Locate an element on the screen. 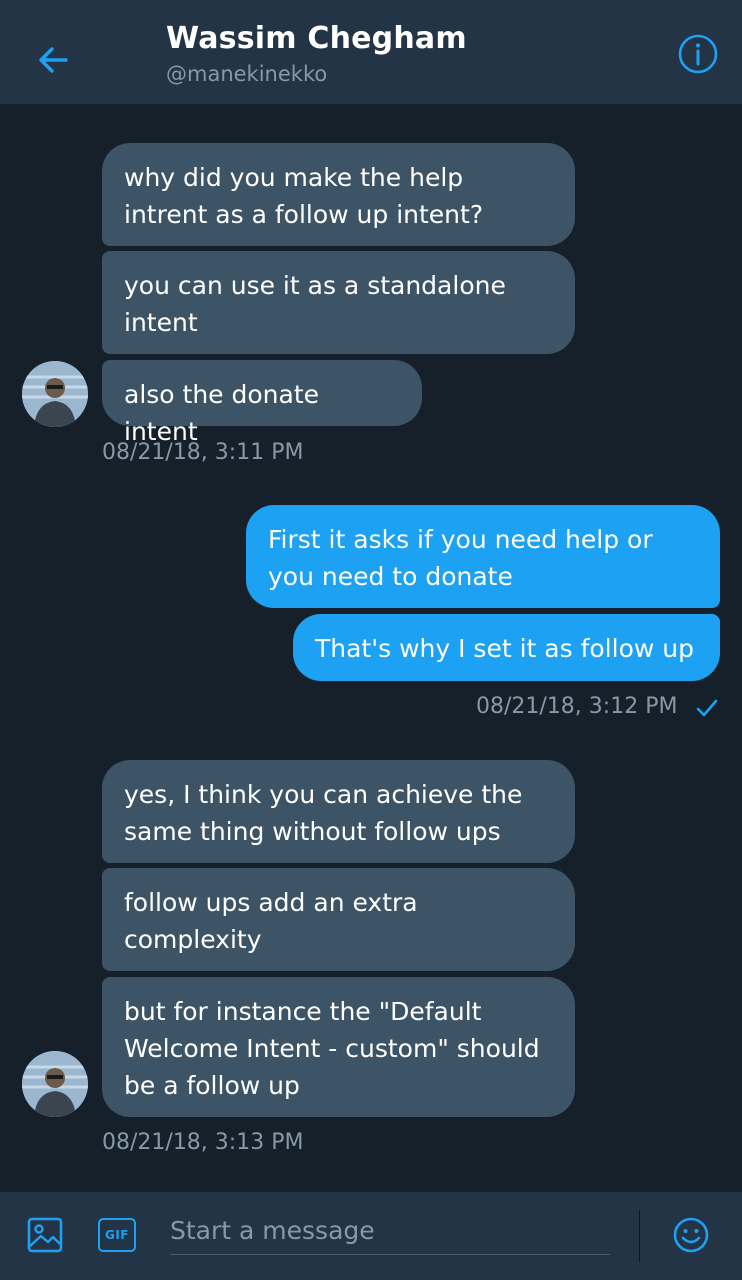 The height and width of the screenshot is (1280, 742). gif-icon: GIF is located at coordinates (117, 1235).